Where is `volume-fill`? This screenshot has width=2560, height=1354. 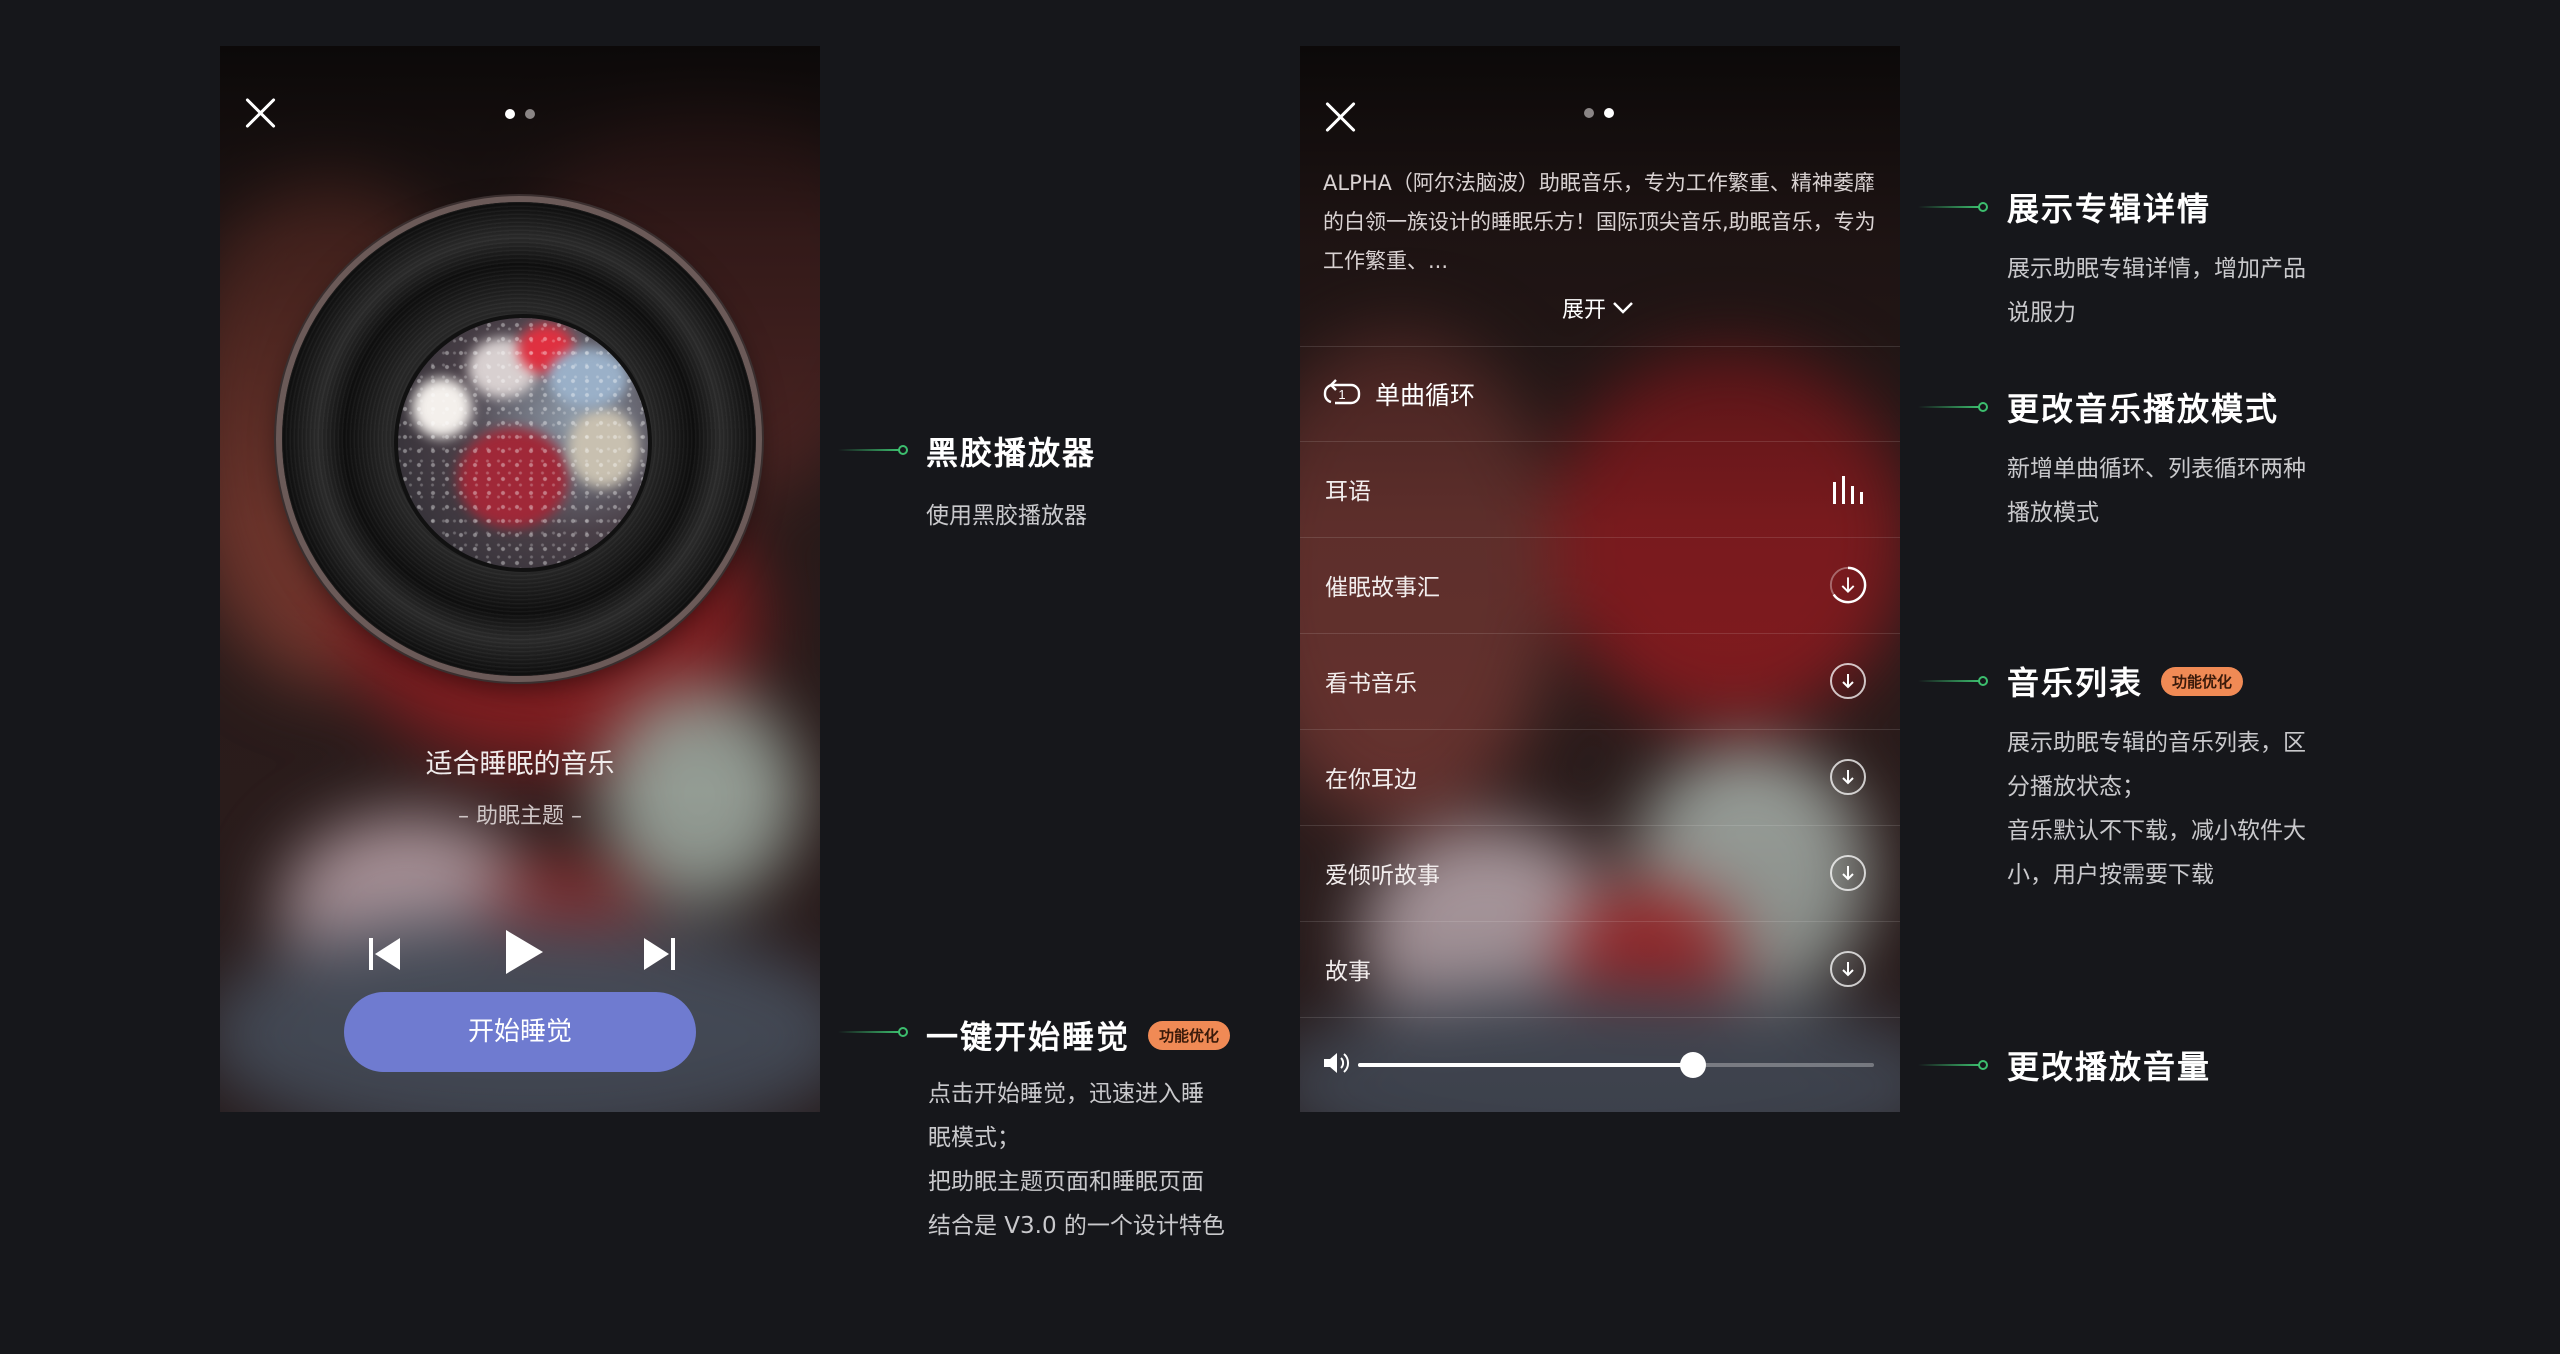 volume-fill is located at coordinates (1526, 1065).